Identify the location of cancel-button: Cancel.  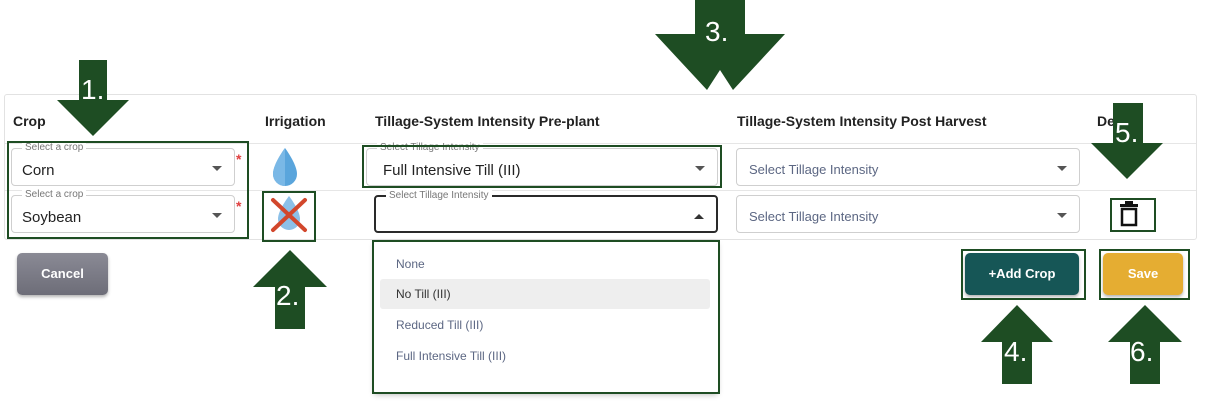
(62, 274).